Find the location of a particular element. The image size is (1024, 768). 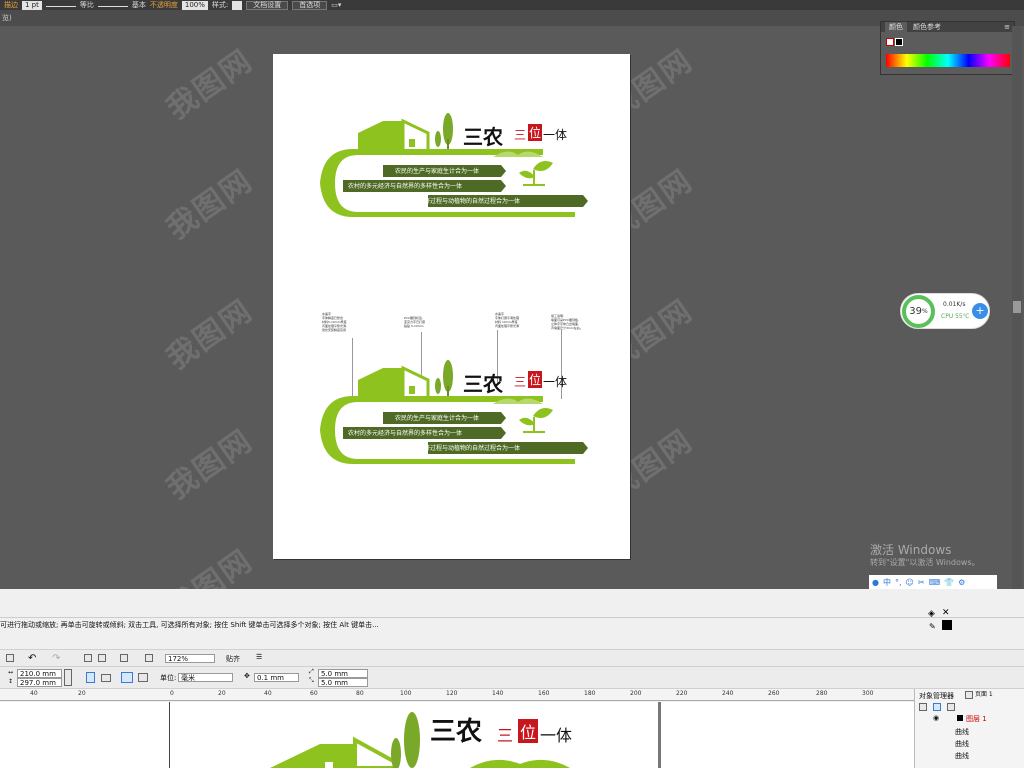

ime-toolbar: ● 中 °, ☺ ✂ ⌨ 👕 ⚙ is located at coordinates (933, 582).